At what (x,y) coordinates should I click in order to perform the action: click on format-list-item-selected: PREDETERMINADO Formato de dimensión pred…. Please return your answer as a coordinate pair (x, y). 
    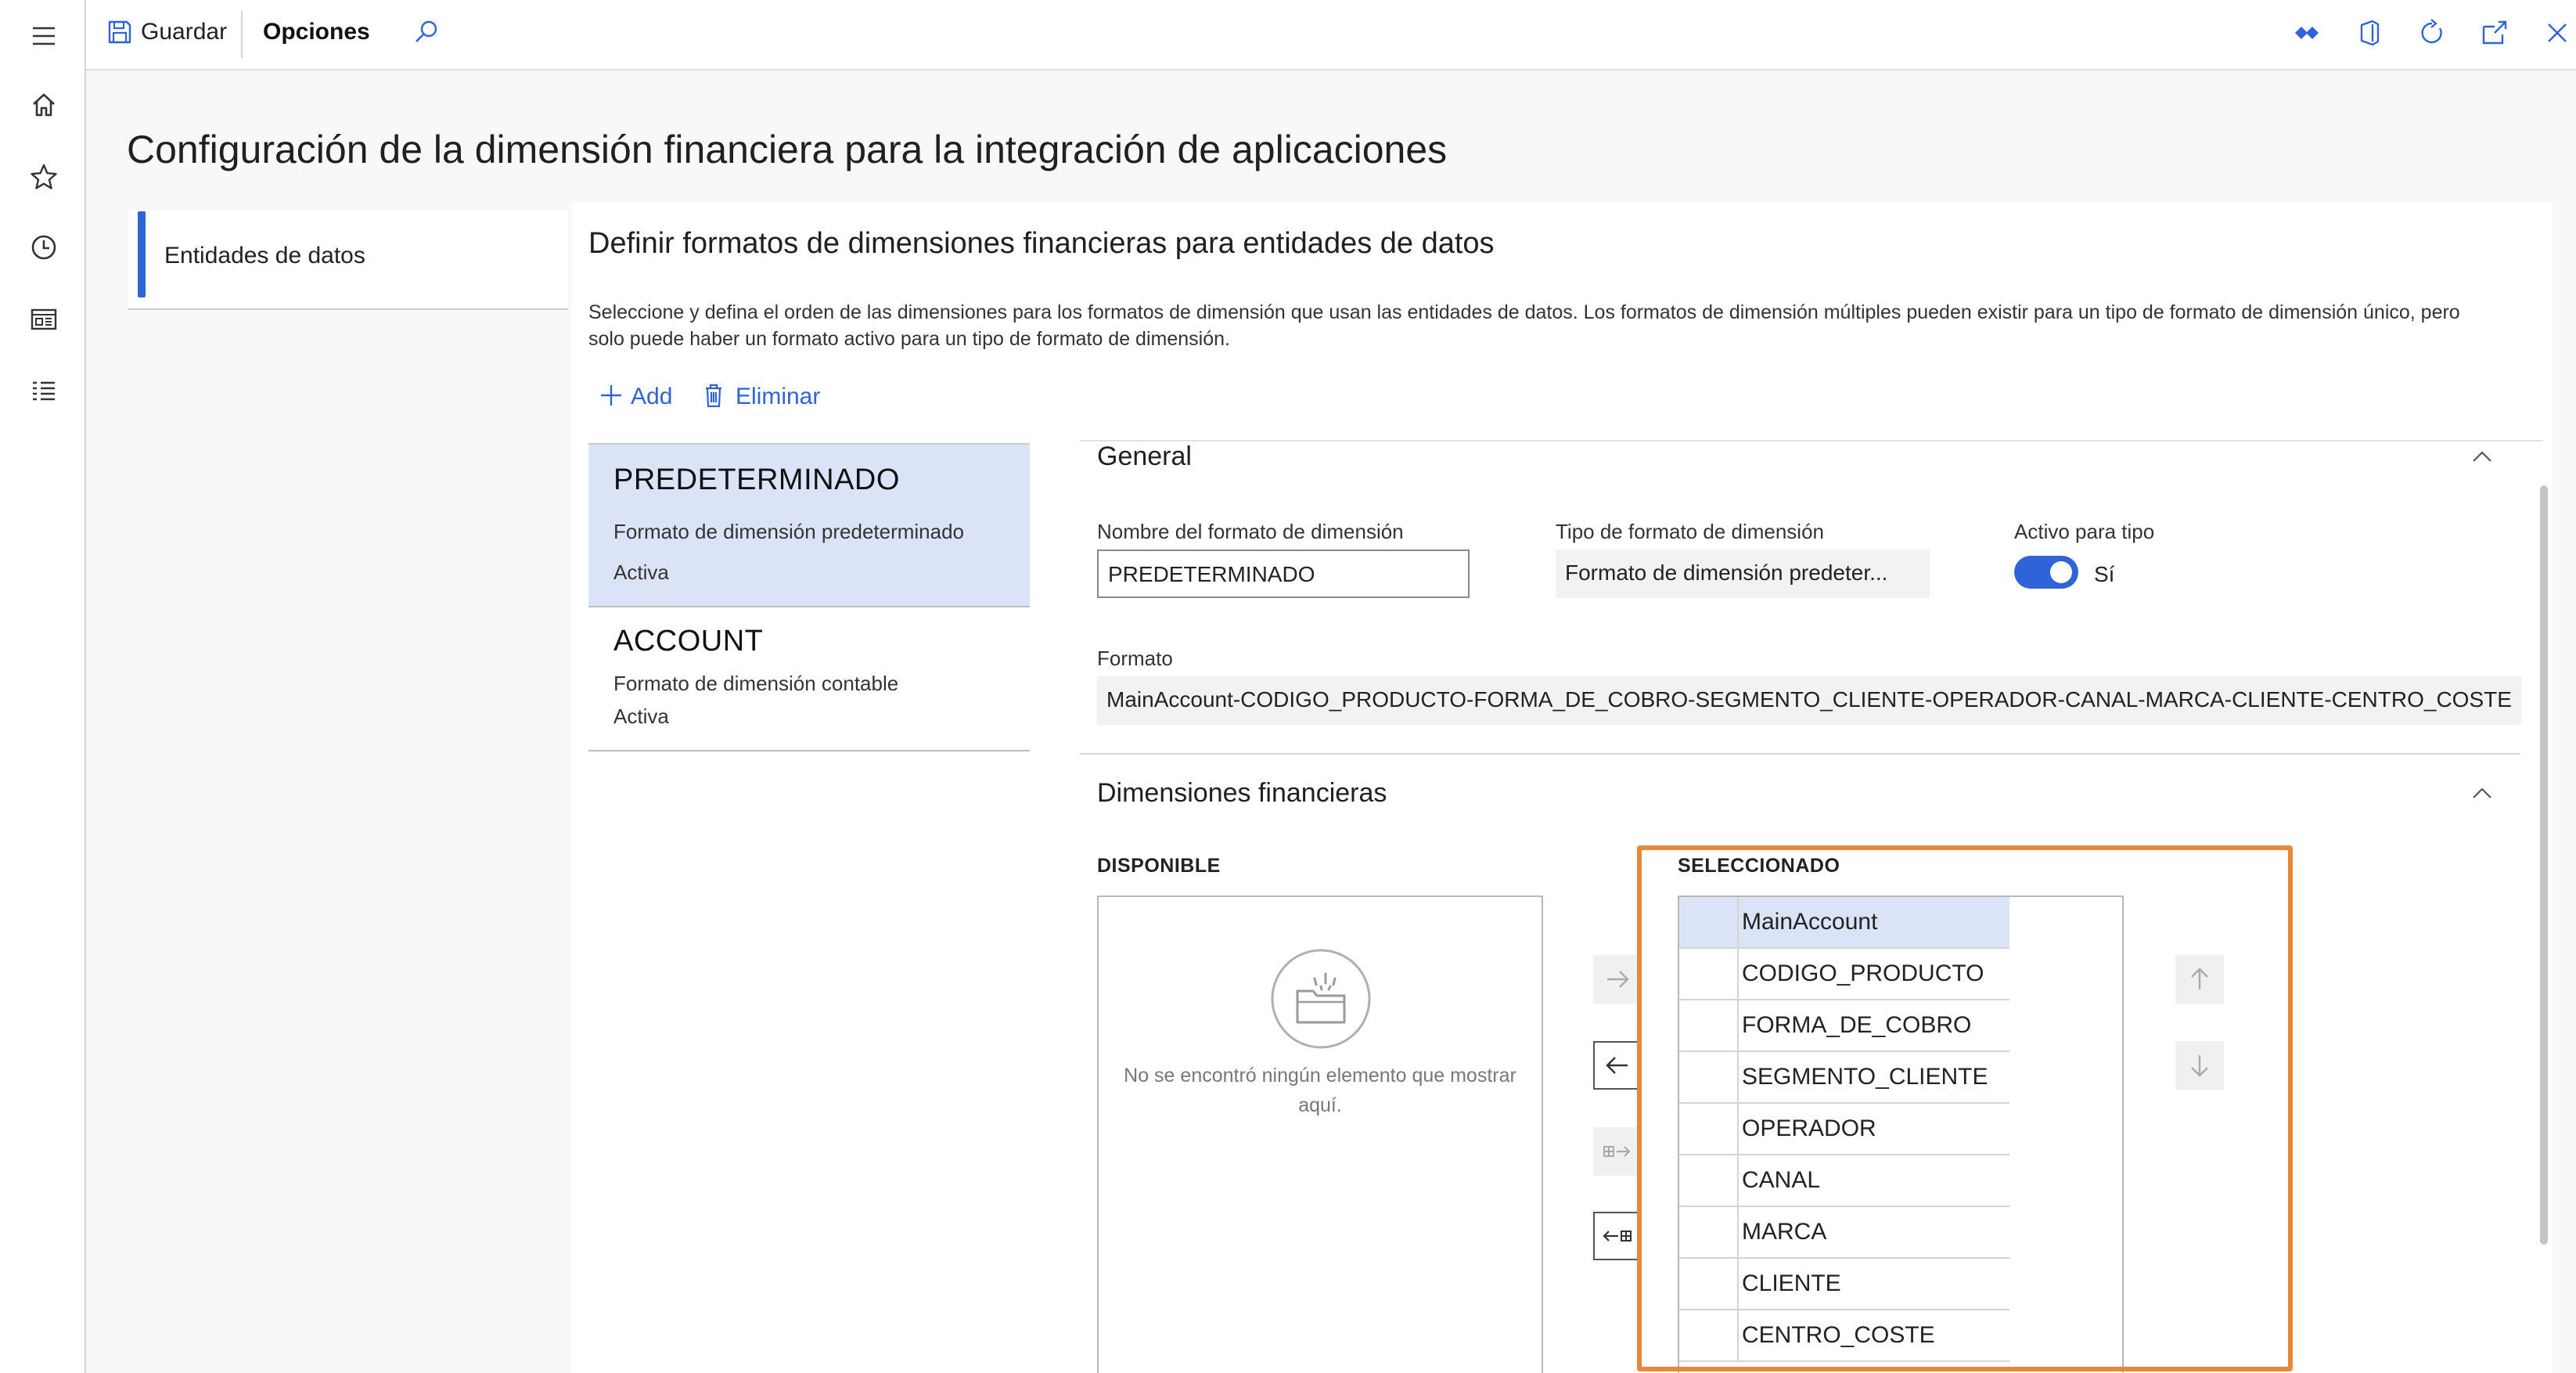
    Looking at the image, I should click on (809, 526).